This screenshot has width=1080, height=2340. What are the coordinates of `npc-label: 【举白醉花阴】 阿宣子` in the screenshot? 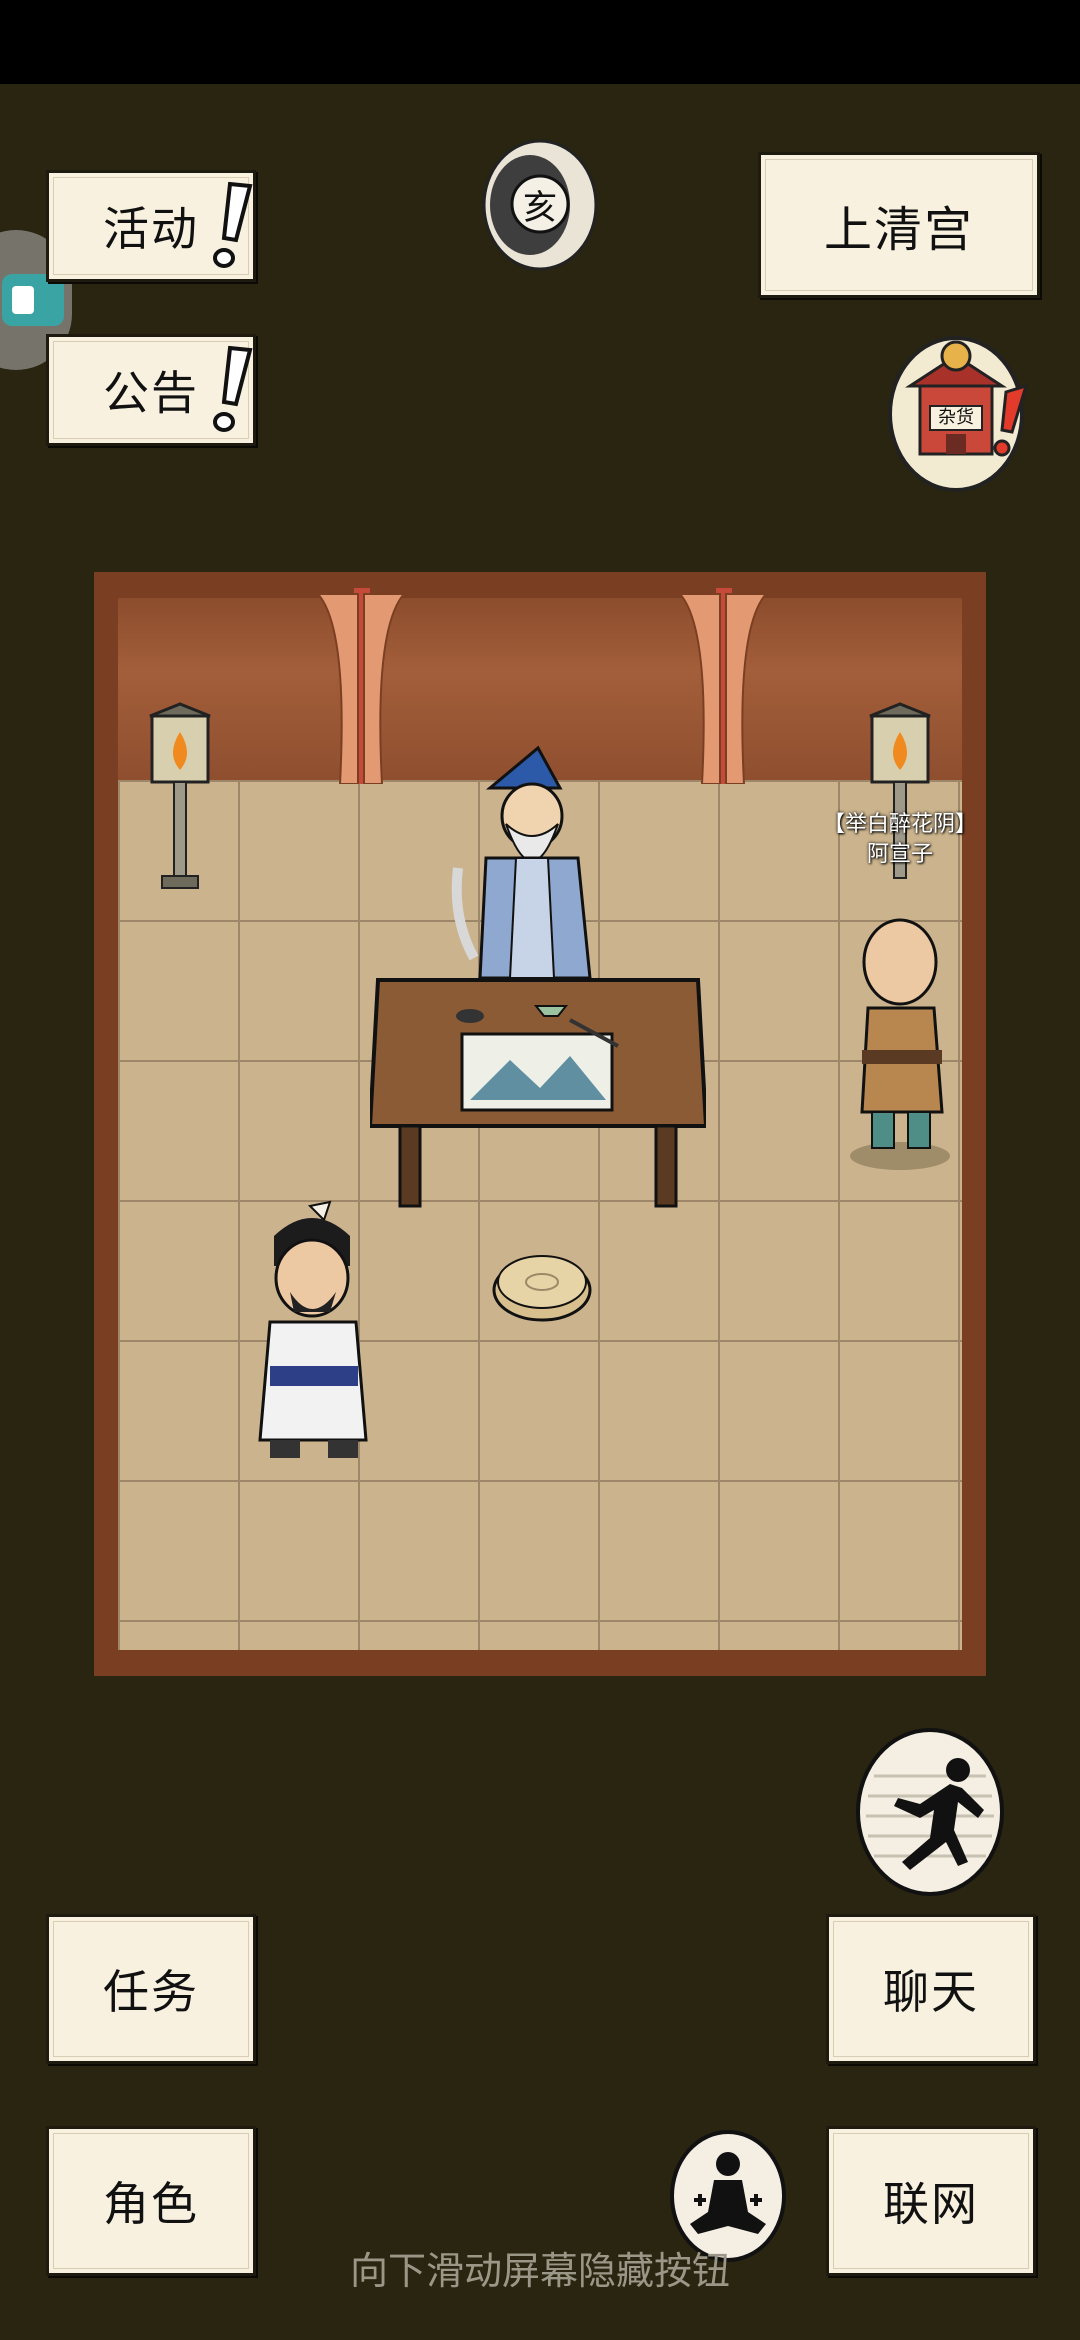 It's located at (900, 840).